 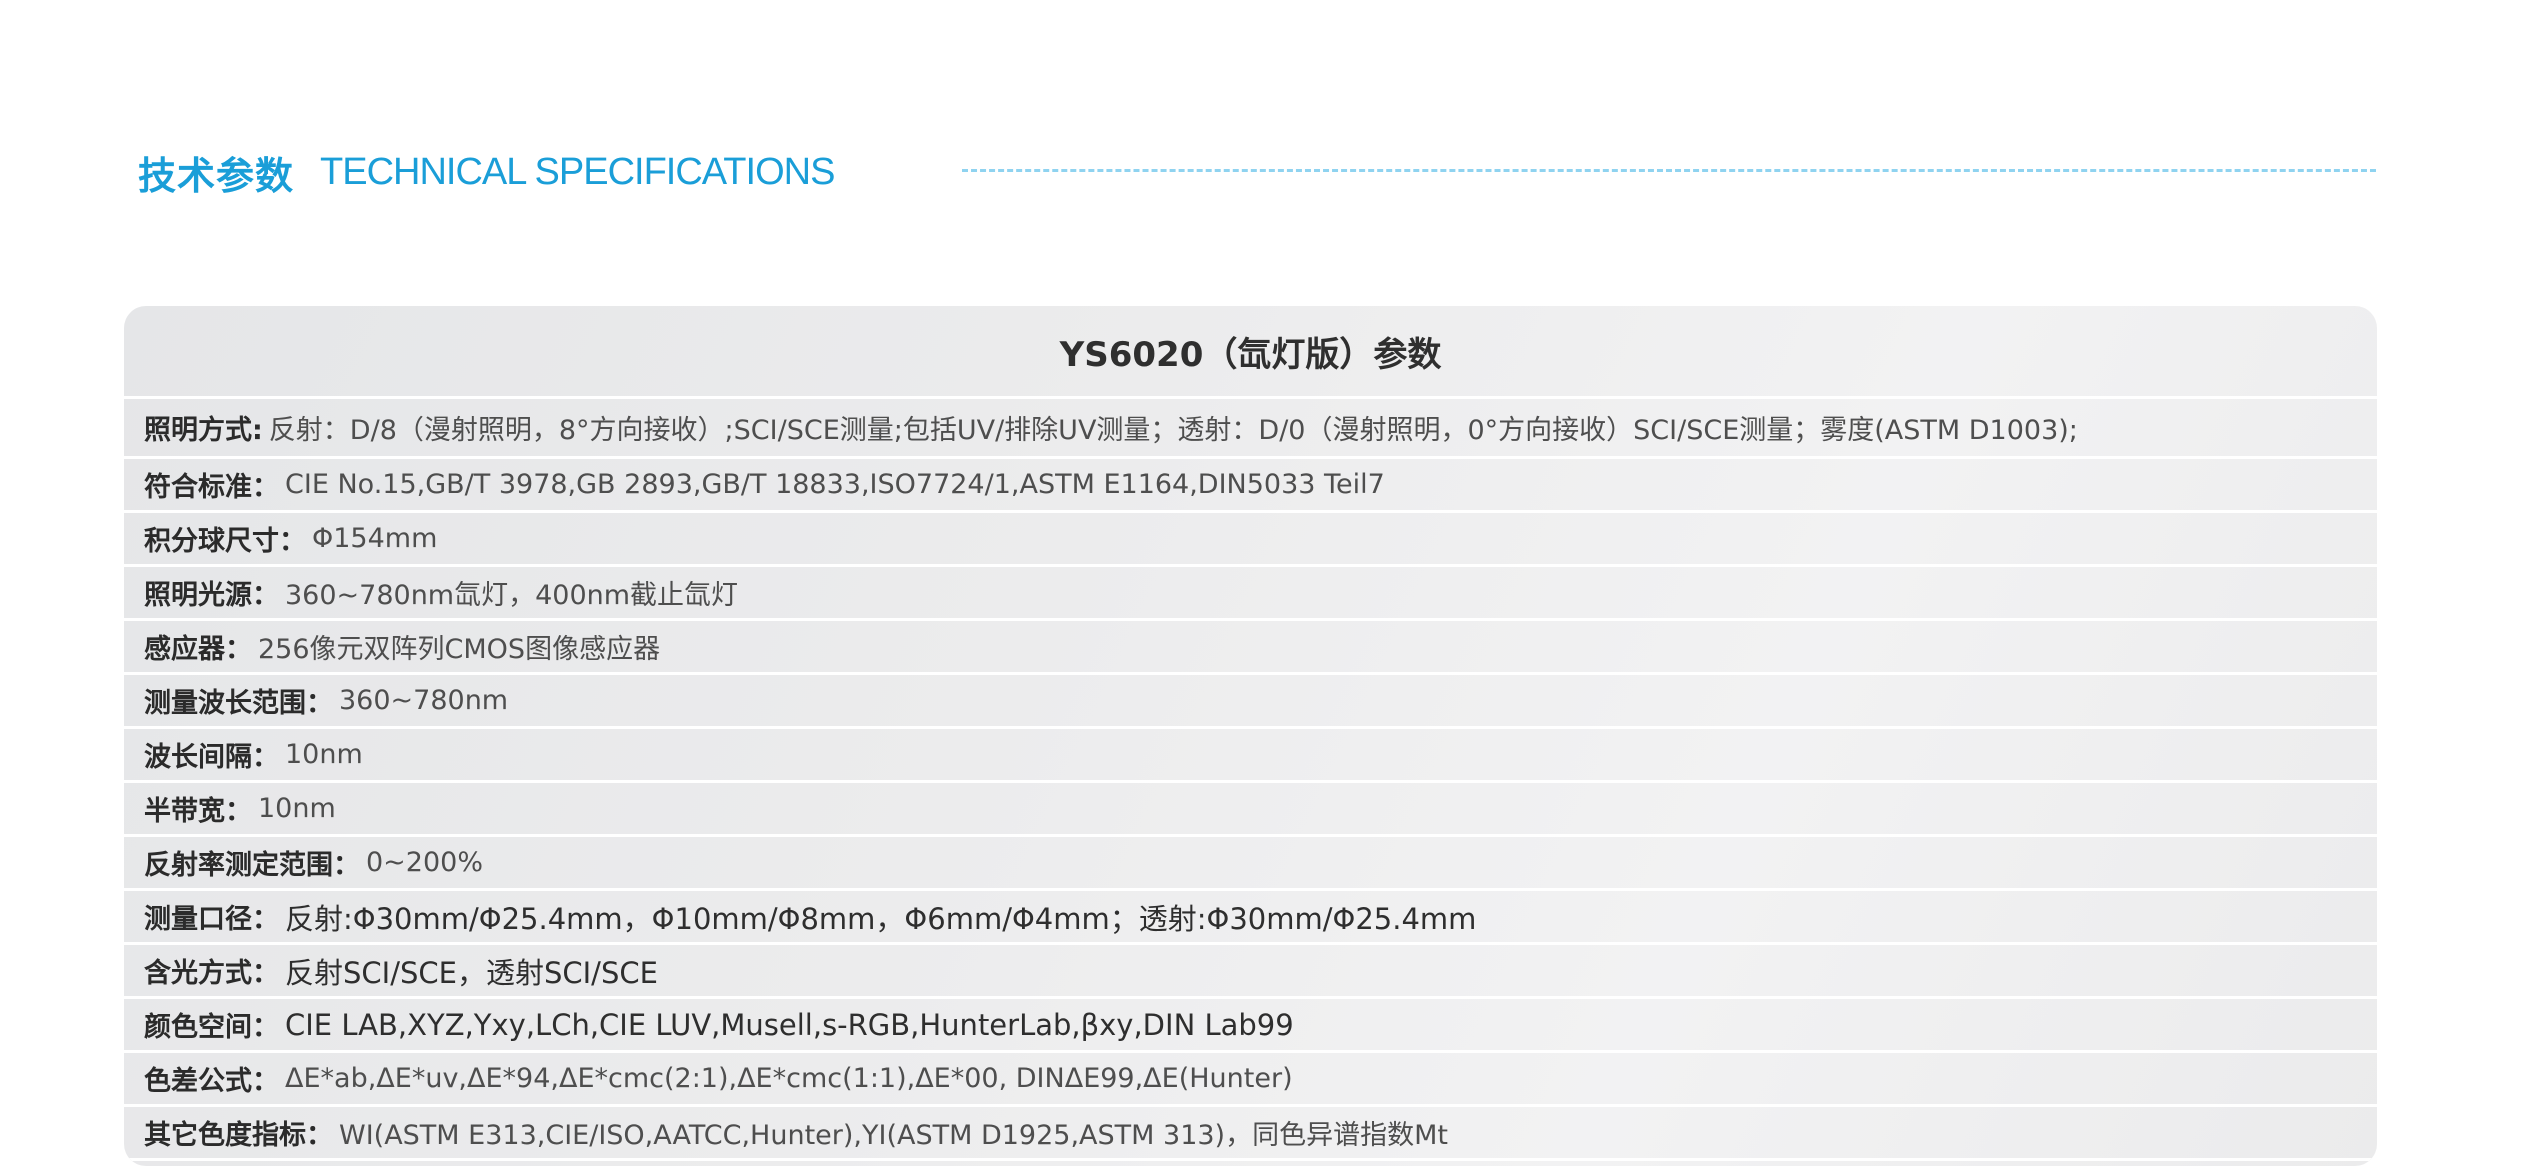 I want to click on section-header: 技术参数 TECHNICAL SPECIFICATIONS, so click(x=486, y=172).